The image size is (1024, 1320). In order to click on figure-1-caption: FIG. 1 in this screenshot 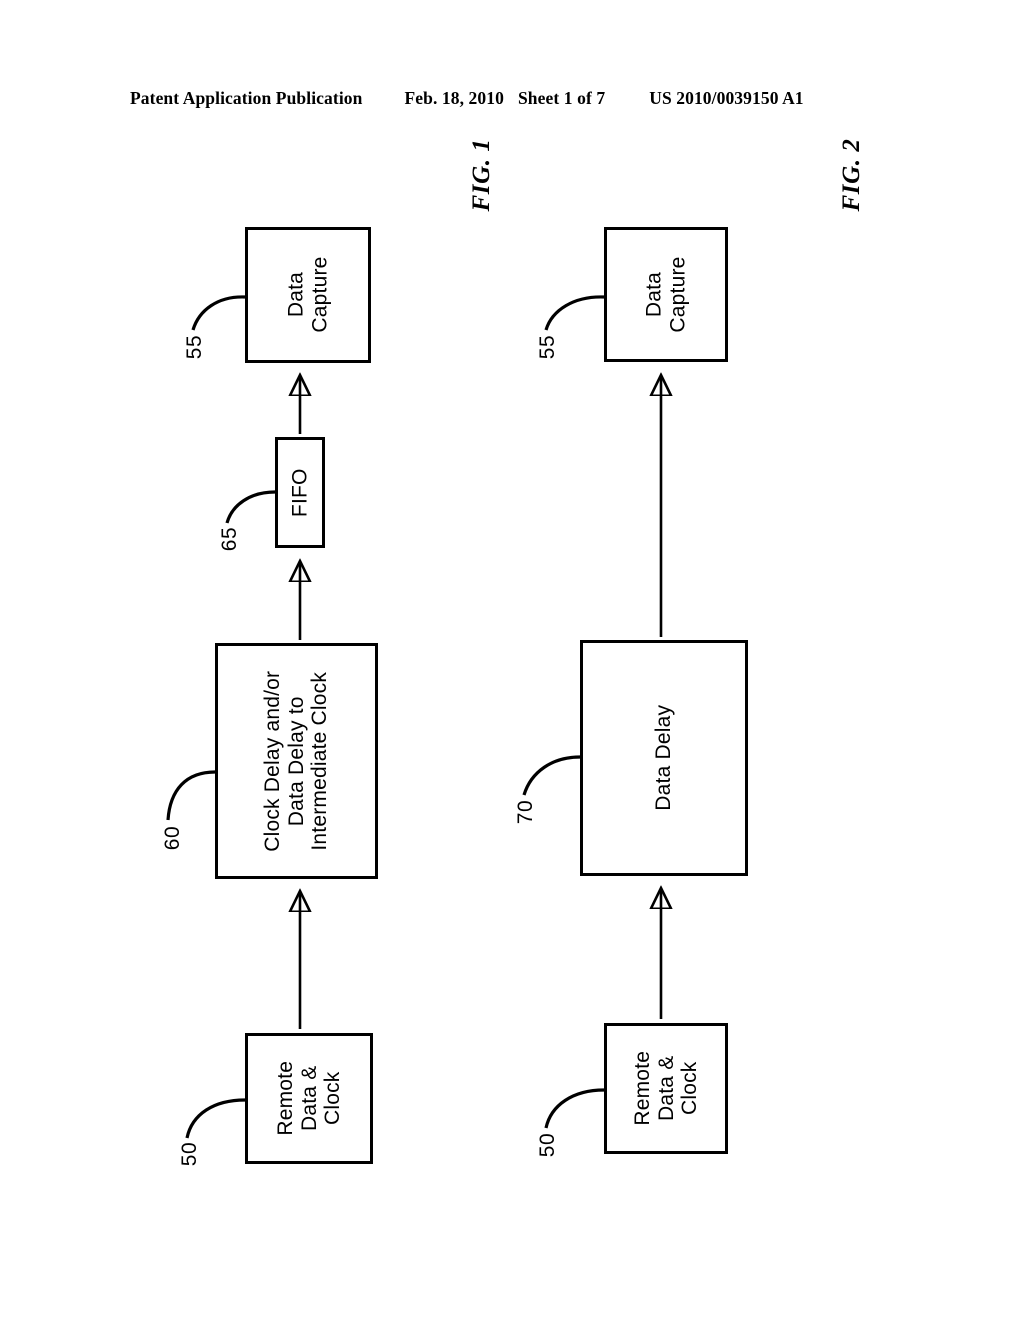, I will do `click(481, 175)`.